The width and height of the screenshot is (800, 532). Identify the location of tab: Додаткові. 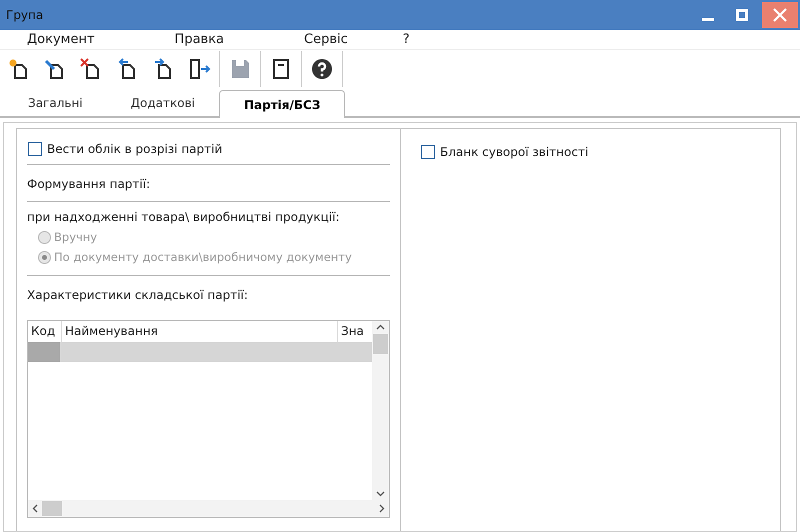
(162, 103).